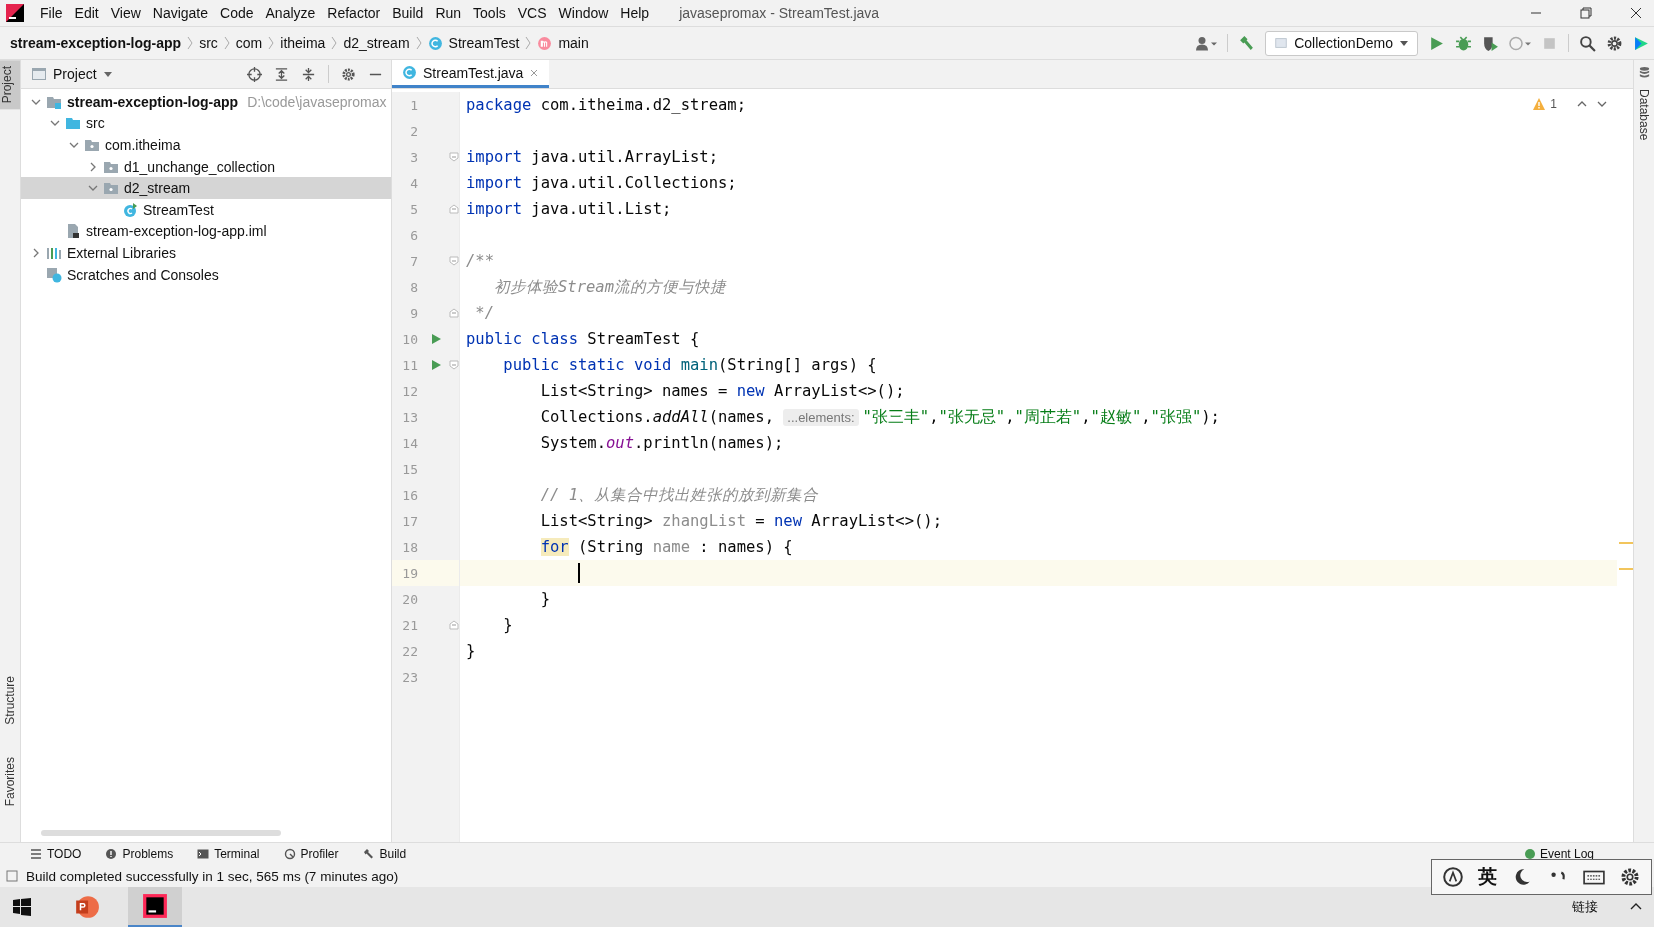  I want to click on code-text: package com.itheima.d2_stream;, so click(606, 105).